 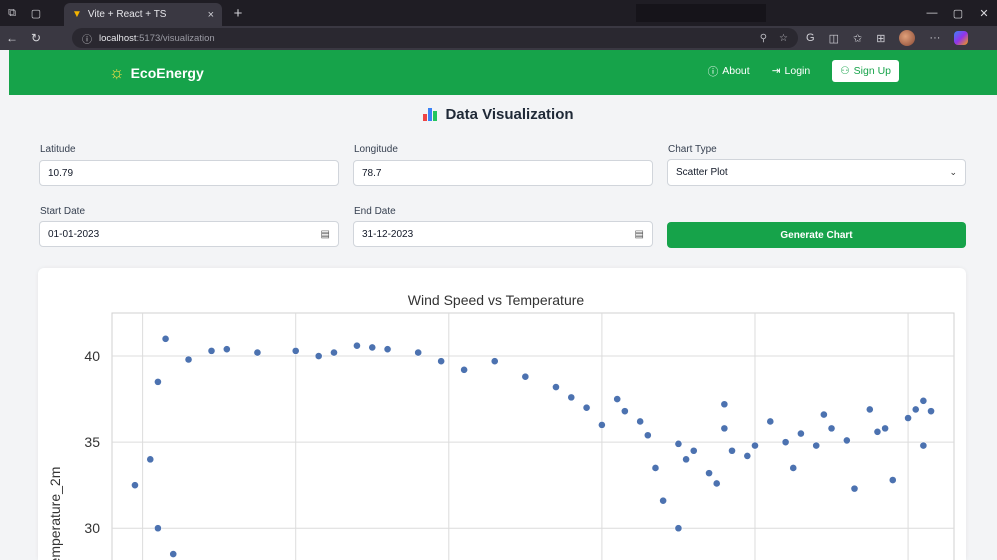 I want to click on new-tab-button: +, so click(x=238, y=13).